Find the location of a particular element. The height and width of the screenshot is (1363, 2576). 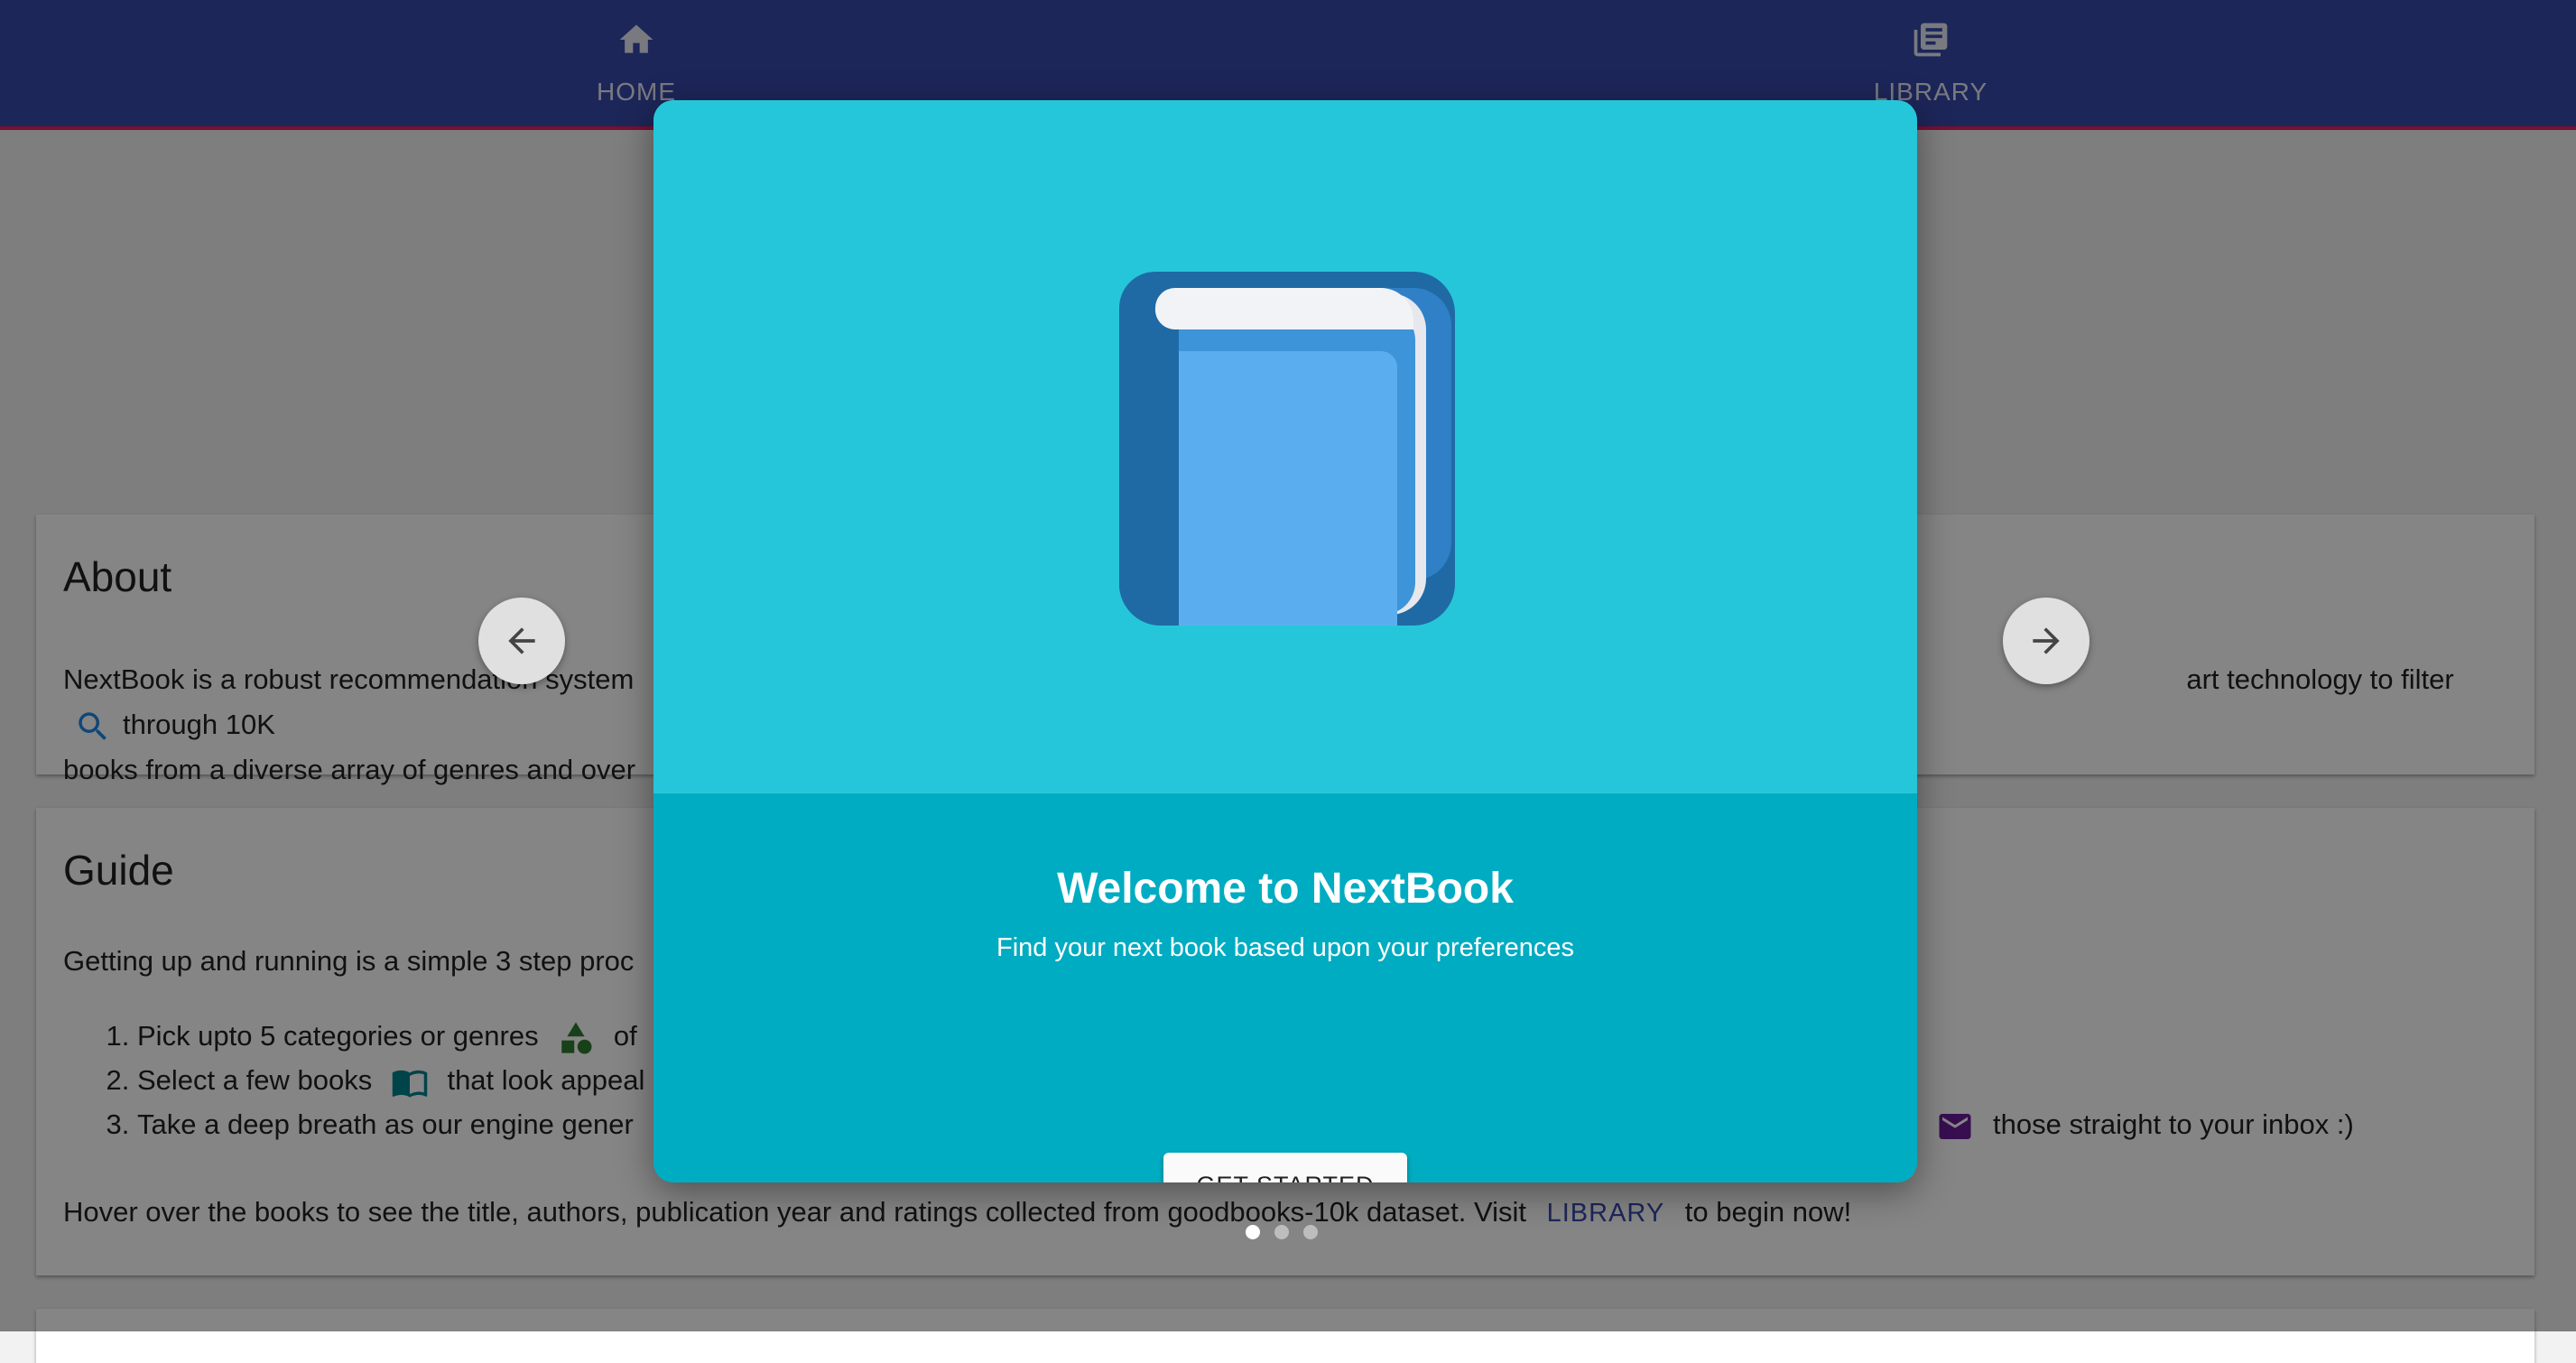

arrow-forward-icon is located at coordinates (2047, 640).